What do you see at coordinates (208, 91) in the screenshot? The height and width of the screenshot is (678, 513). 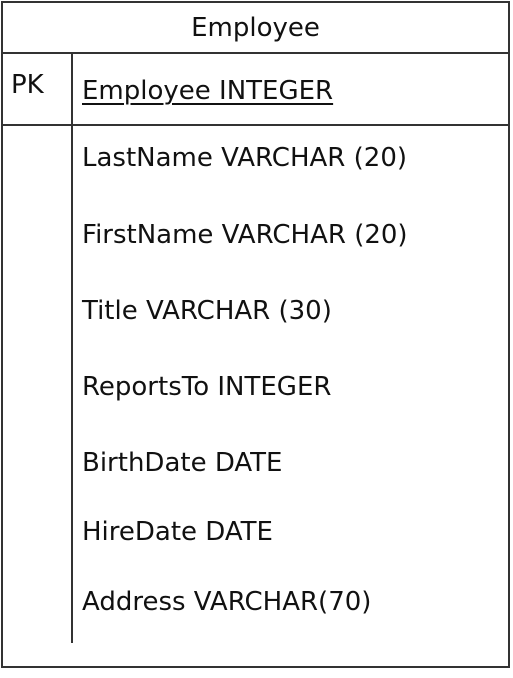 I see `primary-key-field: Employee INTEGER` at bounding box center [208, 91].